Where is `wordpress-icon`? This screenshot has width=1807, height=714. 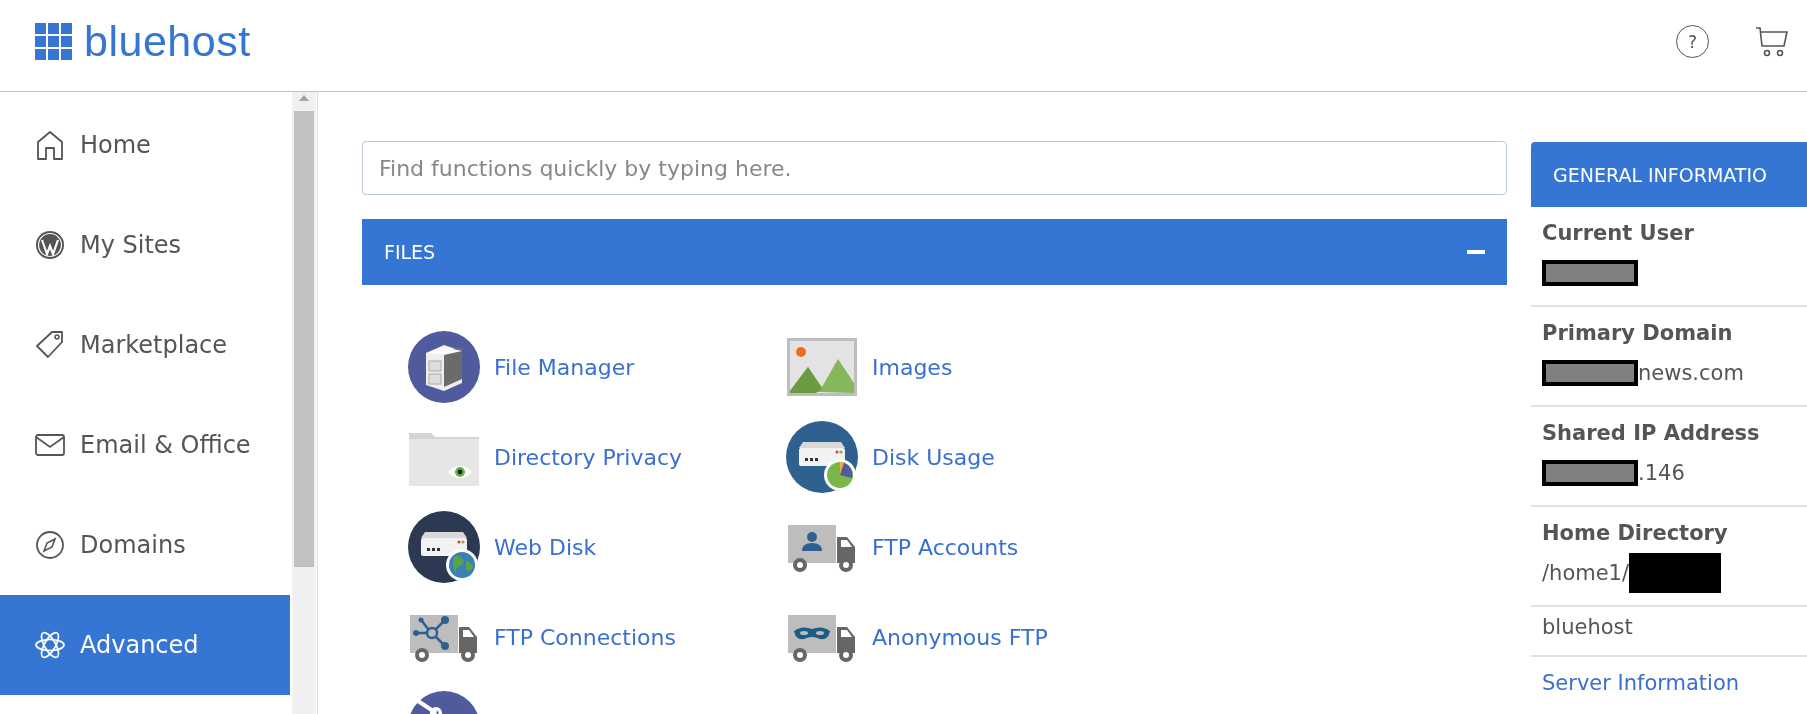 wordpress-icon is located at coordinates (50, 245).